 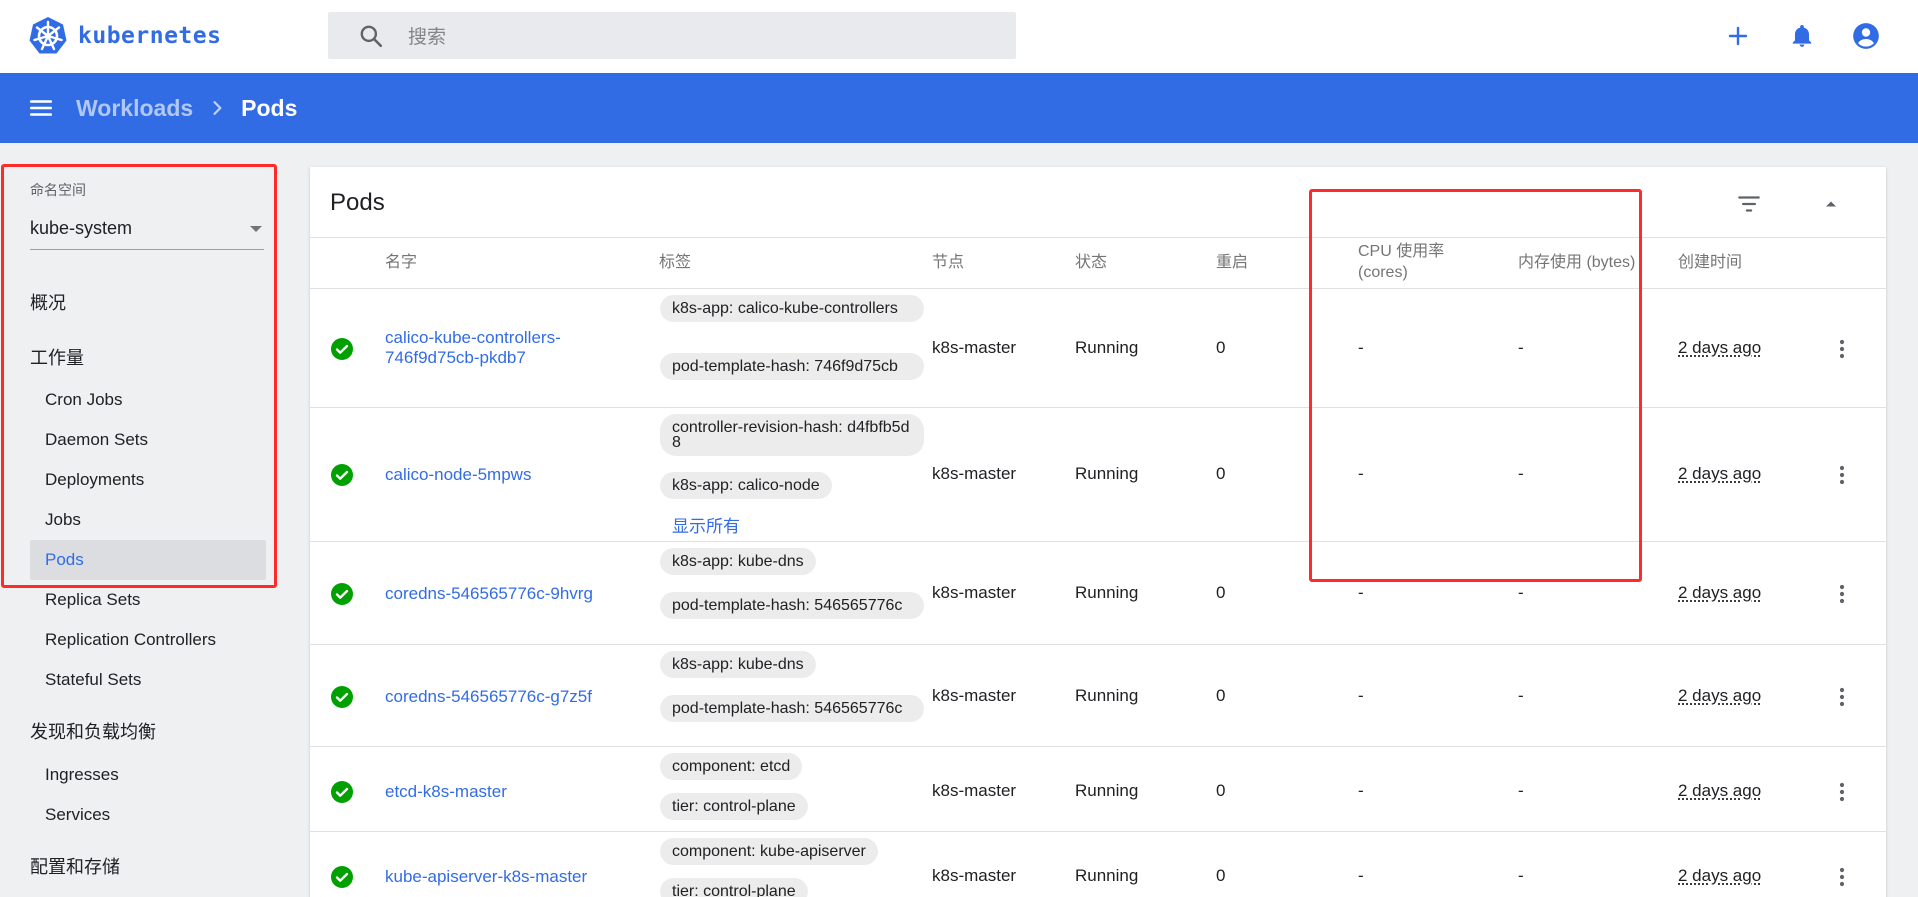 What do you see at coordinates (1091, 262) in the screenshot?
I see `column-status: 状态` at bounding box center [1091, 262].